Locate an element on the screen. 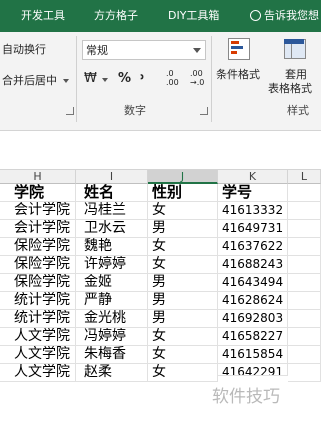 This screenshot has height=422, width=321. table-format-label-1: 套用 is located at coordinates (296, 74).